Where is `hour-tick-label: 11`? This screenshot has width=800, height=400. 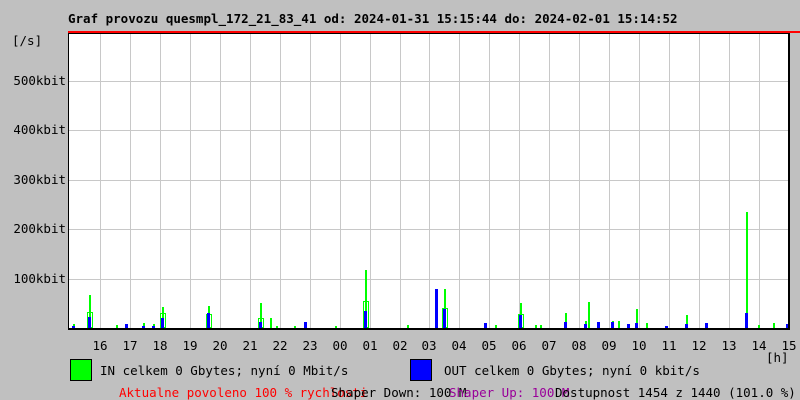 hour-tick-label: 11 is located at coordinates (669, 345).